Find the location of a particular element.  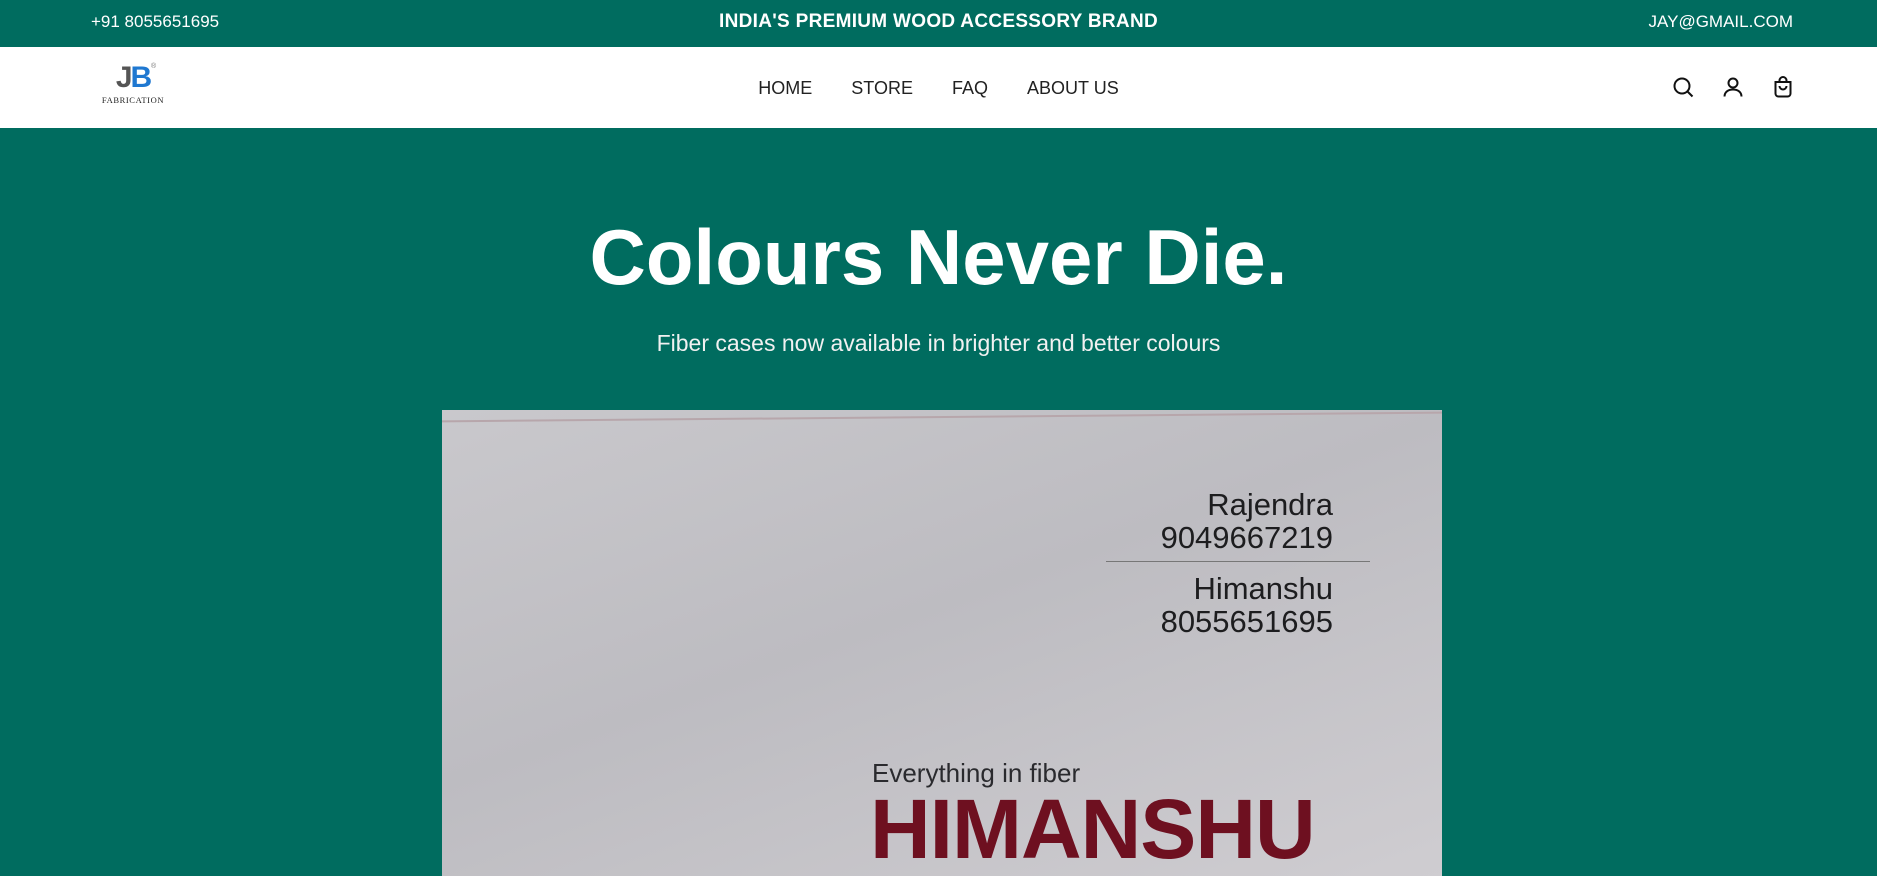

card-contact-2-name: Himanshu is located at coordinates (1263, 588).